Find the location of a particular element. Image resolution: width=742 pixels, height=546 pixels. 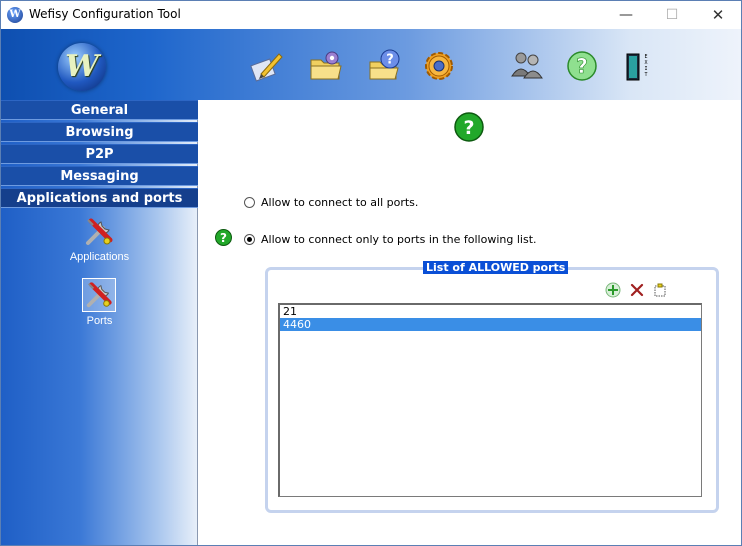

maximize-button: ☐ is located at coordinates (672, 15).